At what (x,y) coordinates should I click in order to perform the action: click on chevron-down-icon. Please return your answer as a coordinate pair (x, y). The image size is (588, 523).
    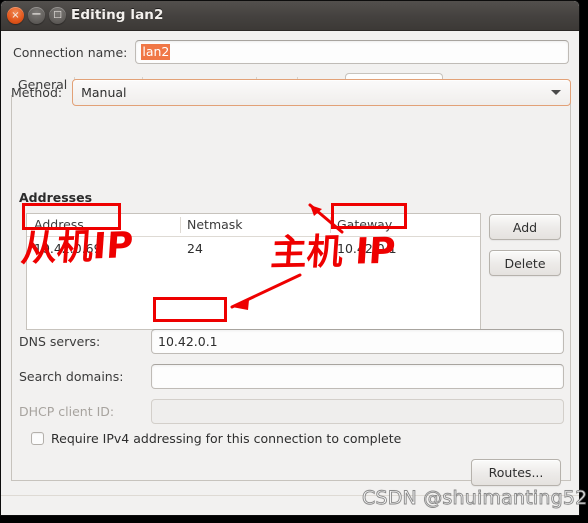
    Looking at the image, I should click on (556, 92).